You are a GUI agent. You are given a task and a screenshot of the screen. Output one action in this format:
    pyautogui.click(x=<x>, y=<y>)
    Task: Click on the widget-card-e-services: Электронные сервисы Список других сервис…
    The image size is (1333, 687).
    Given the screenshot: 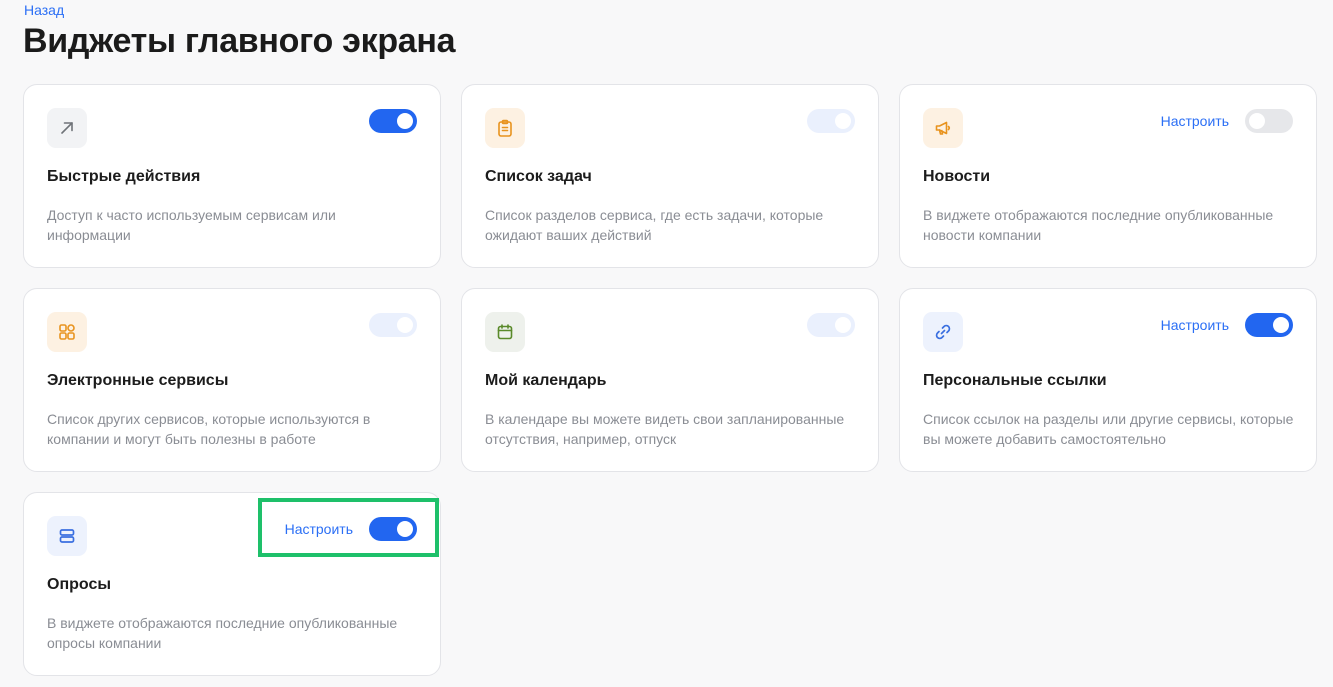 What is the action you would take?
    pyautogui.click(x=232, y=380)
    